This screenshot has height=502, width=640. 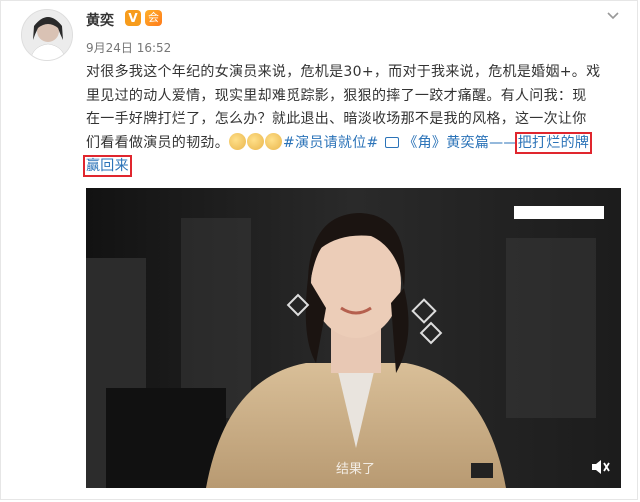 I want to click on chevron-down-icon, so click(x=613, y=18).